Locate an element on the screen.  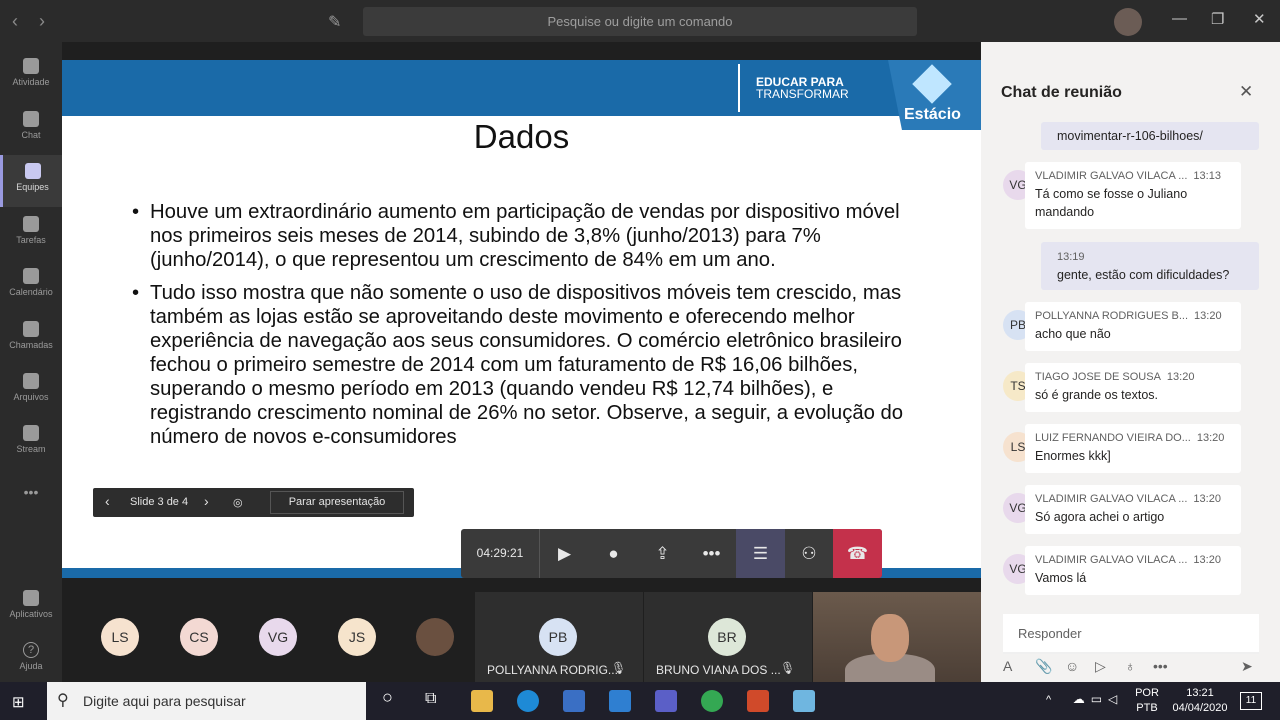
edge-browser-icon is located at coordinates (528, 701).